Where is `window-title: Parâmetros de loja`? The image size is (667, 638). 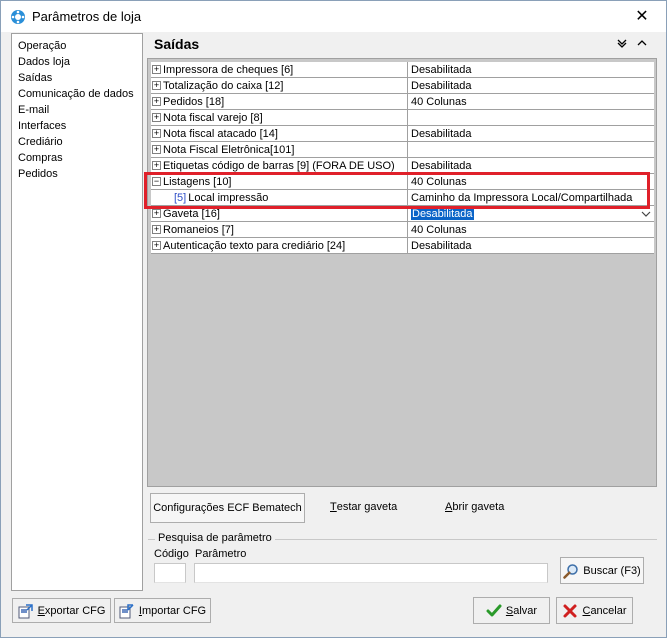
window-title: Parâmetros de loja is located at coordinates (87, 16).